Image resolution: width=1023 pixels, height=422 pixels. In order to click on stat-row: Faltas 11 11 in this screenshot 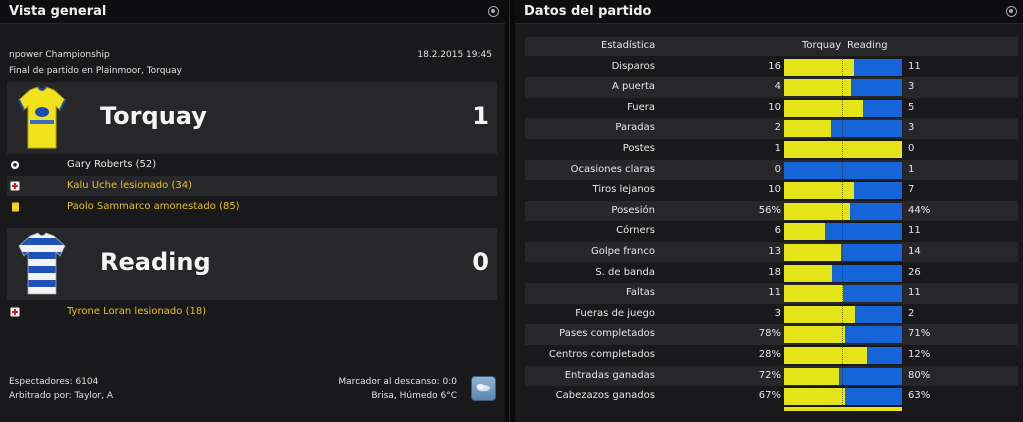, I will do `click(771, 293)`.